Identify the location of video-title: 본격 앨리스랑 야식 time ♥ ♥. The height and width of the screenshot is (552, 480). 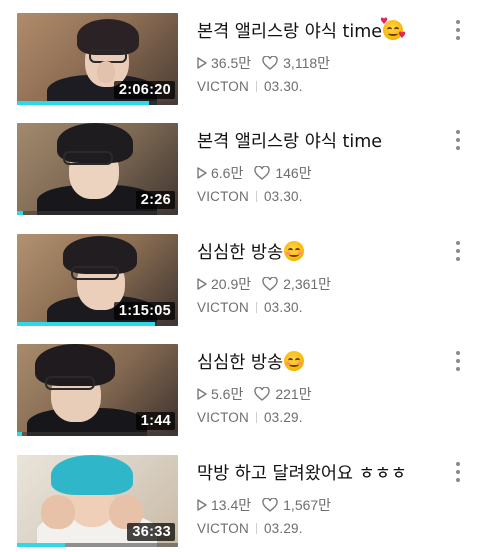
(317, 30).